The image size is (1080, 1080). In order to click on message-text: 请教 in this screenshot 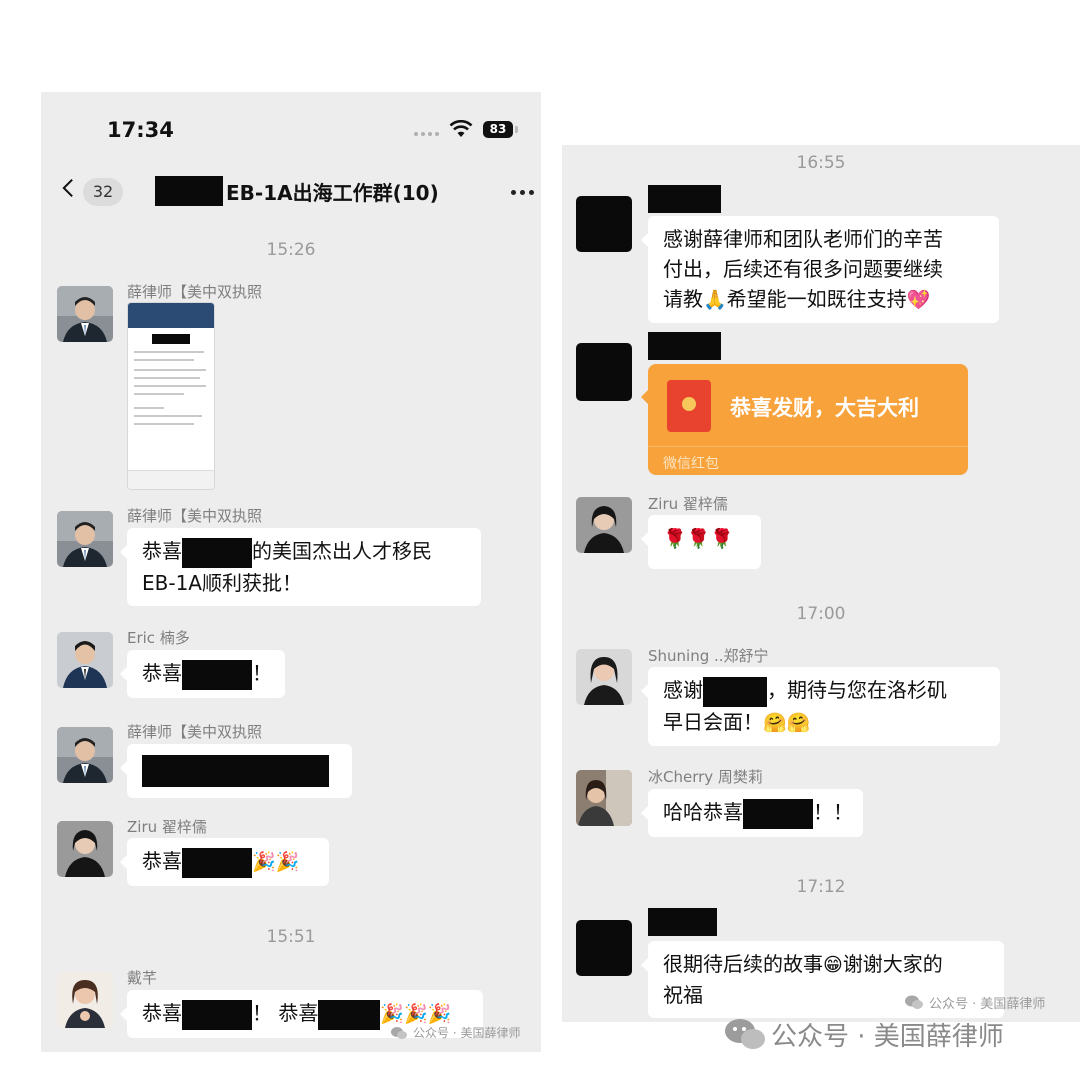, I will do `click(683, 299)`.